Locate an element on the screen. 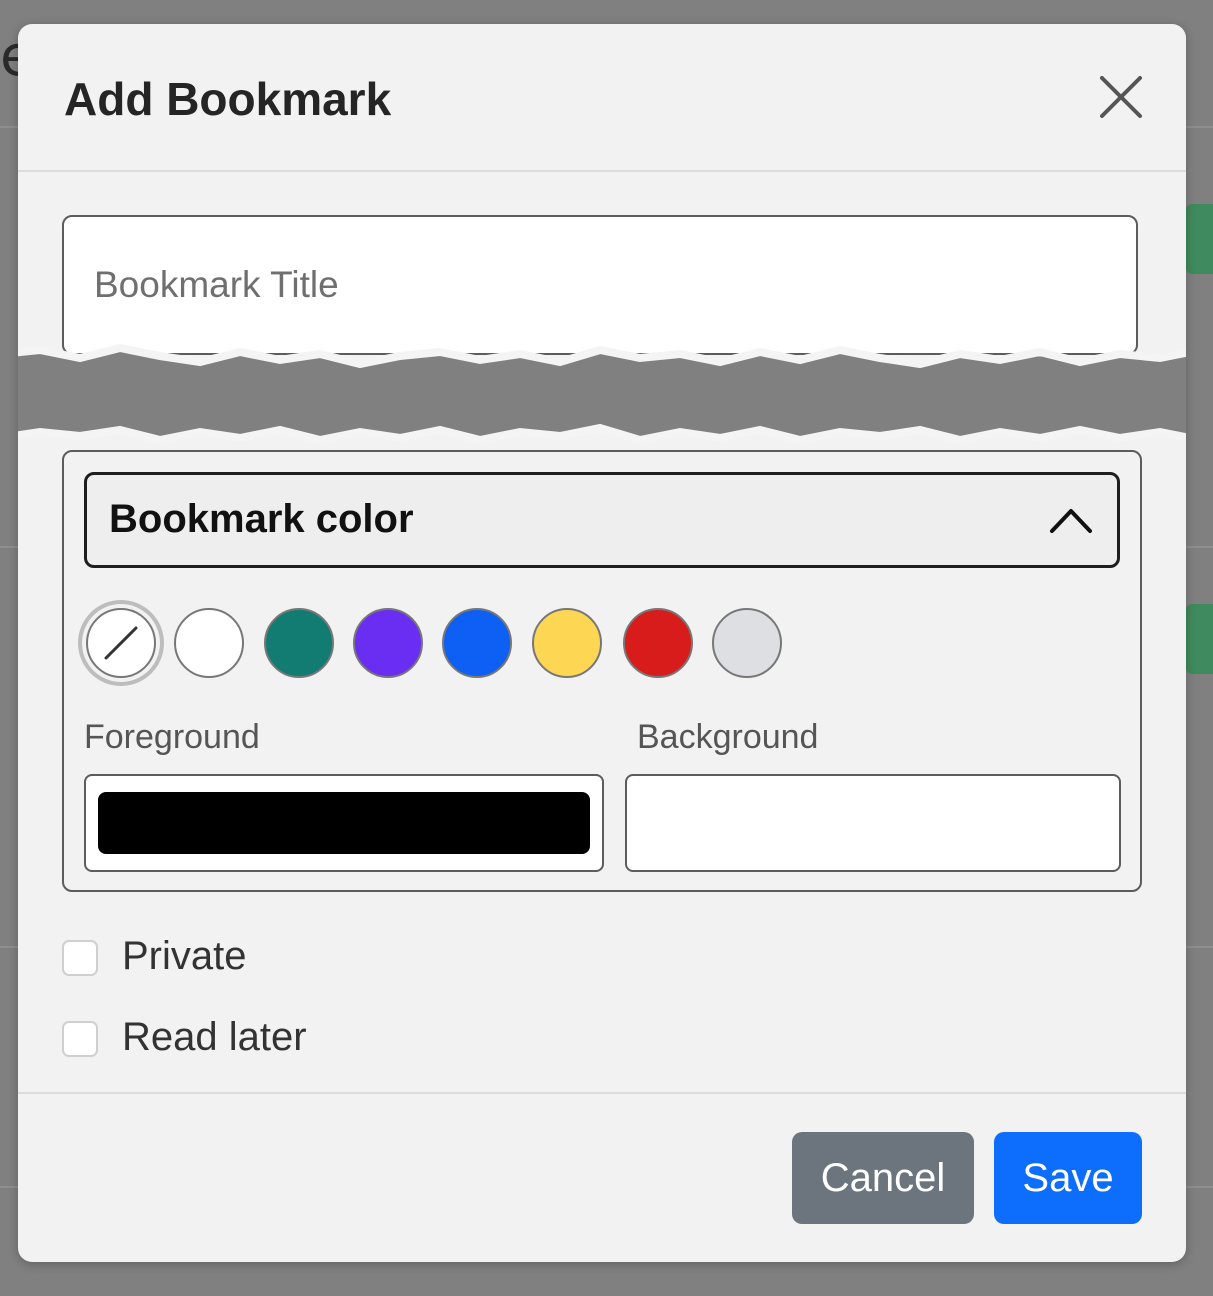 This screenshot has height=1296, width=1213. background-color-fill is located at coordinates (873, 823).